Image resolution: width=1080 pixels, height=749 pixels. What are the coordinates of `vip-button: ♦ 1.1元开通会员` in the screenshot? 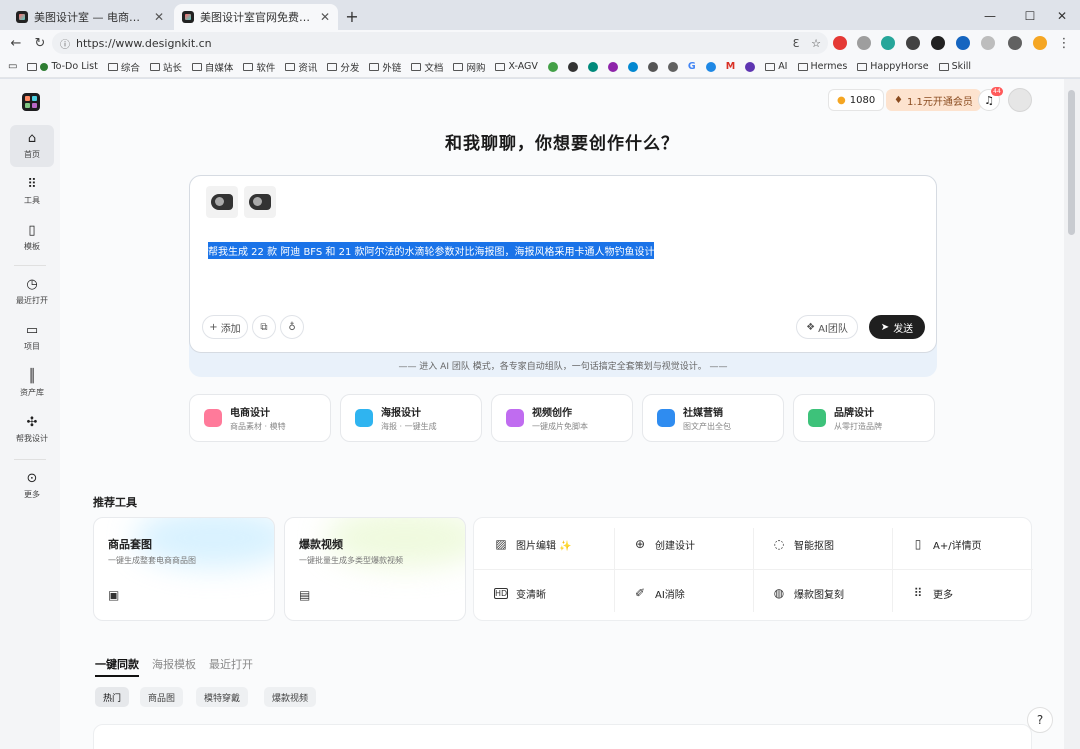 It's located at (933, 100).